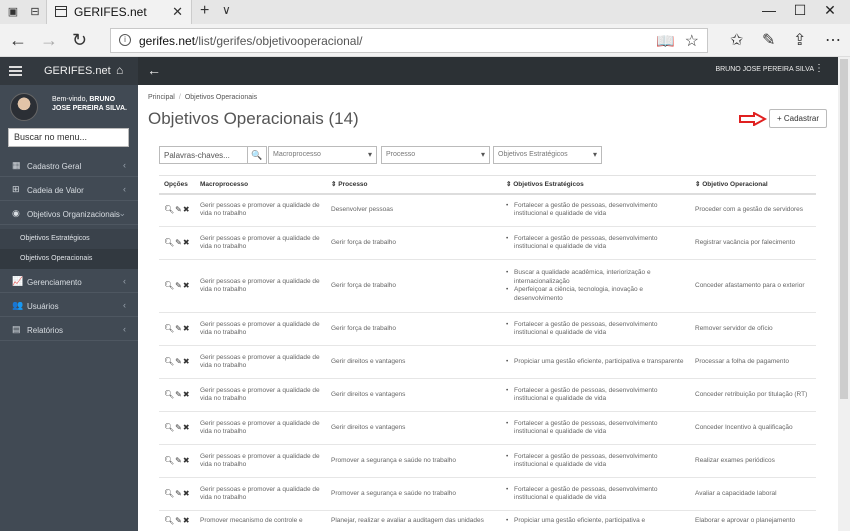  I want to click on breadcrumb: Principal / Objetivos Operacionais, so click(203, 97).